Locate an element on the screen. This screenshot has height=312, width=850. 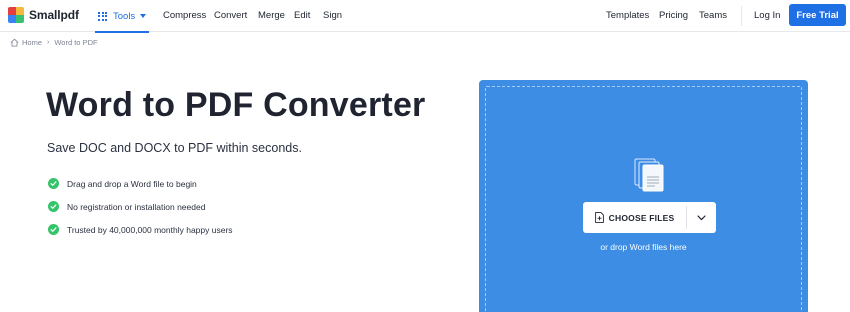
nav-link-edit: Edit is located at coordinates (302, 15).